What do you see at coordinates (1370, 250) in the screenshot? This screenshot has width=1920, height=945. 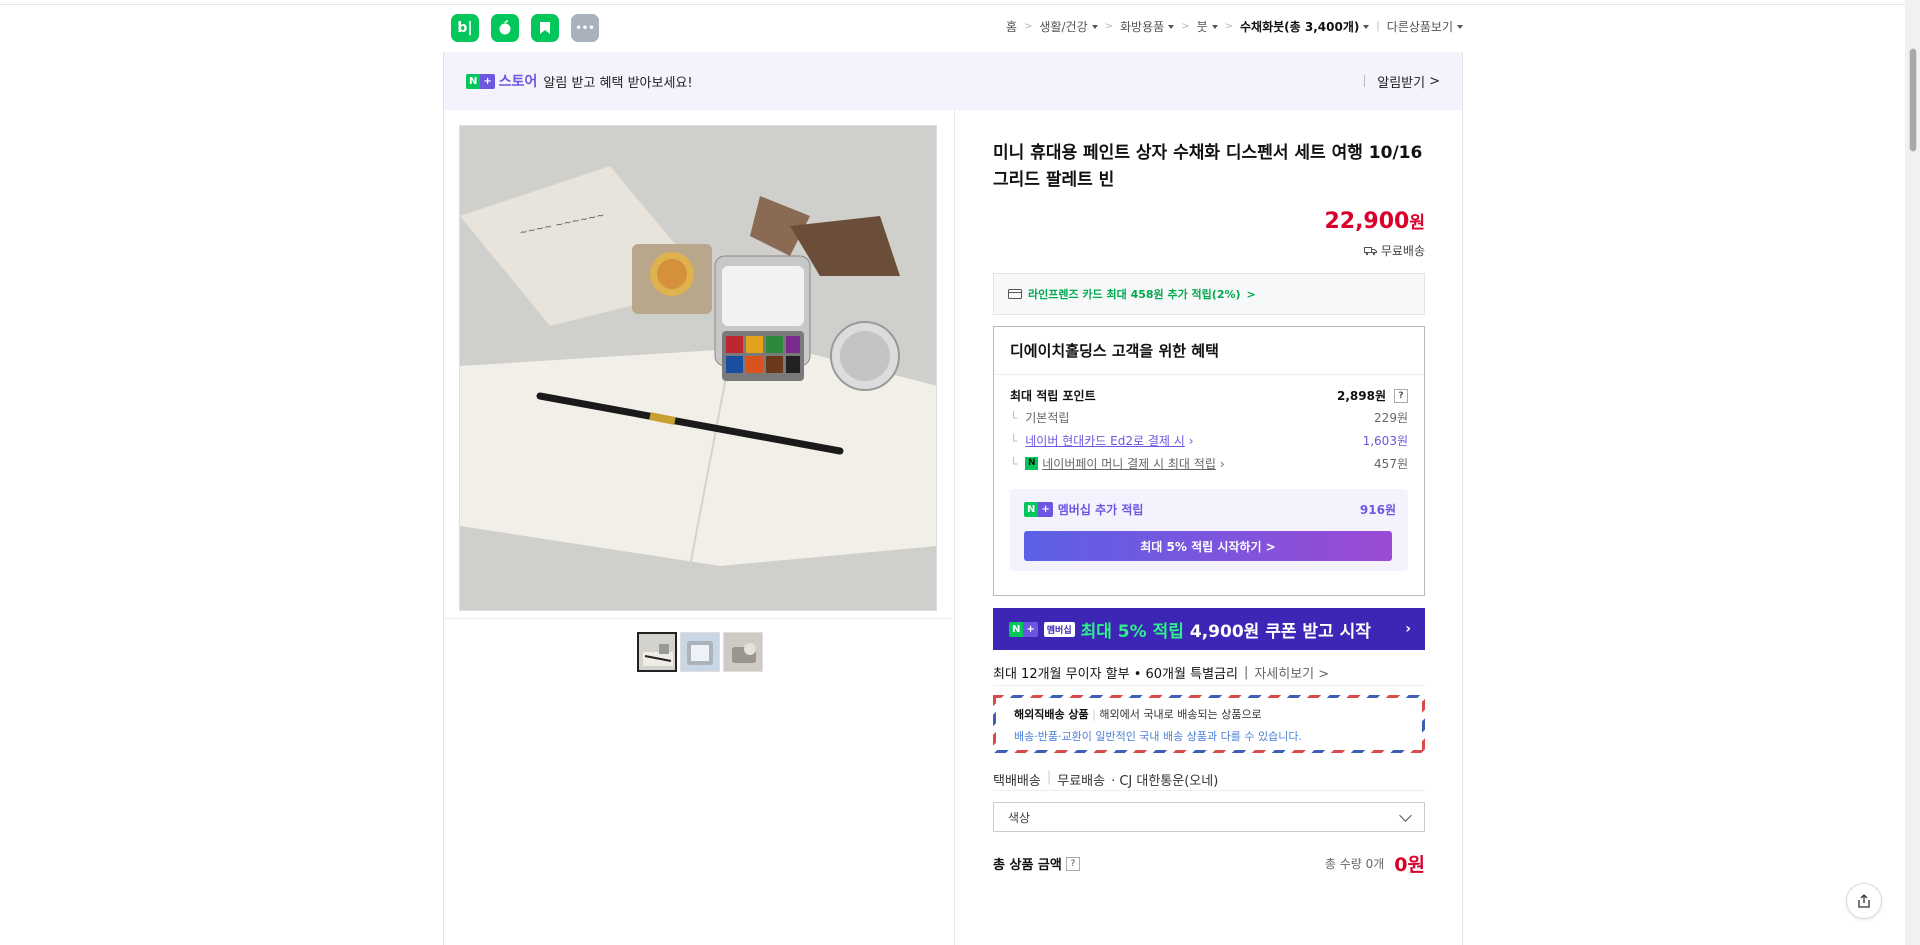 I see `truck-icon` at bounding box center [1370, 250].